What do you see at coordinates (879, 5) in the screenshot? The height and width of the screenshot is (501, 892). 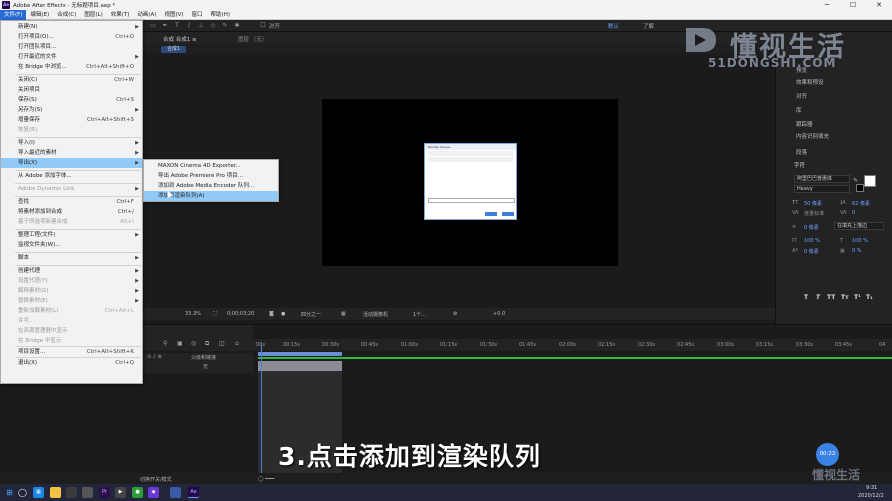 I see `close-button: ✕` at bounding box center [879, 5].